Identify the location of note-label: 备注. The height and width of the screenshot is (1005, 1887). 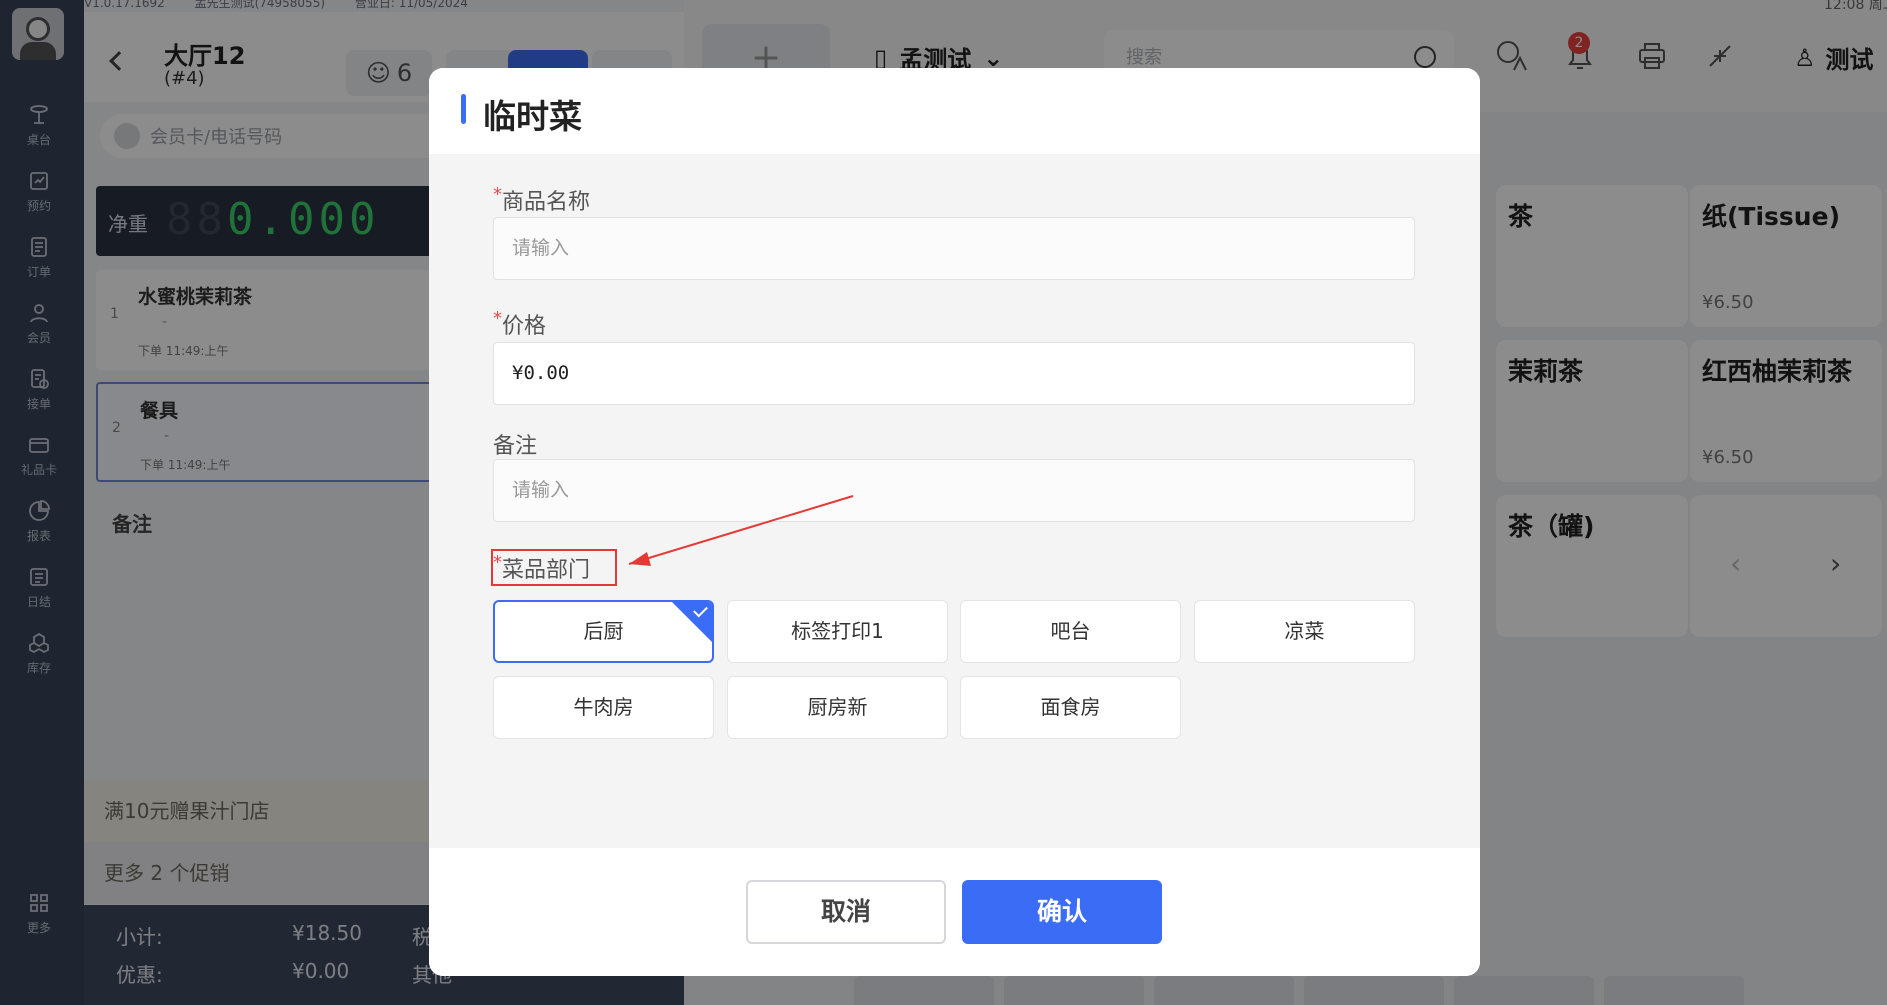
(515, 446).